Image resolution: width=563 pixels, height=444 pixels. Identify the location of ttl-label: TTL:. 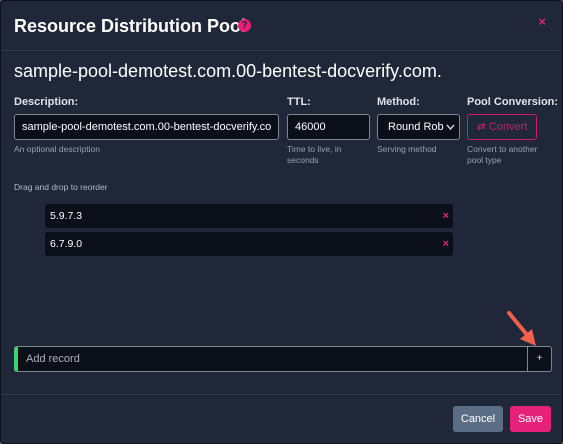
(299, 102).